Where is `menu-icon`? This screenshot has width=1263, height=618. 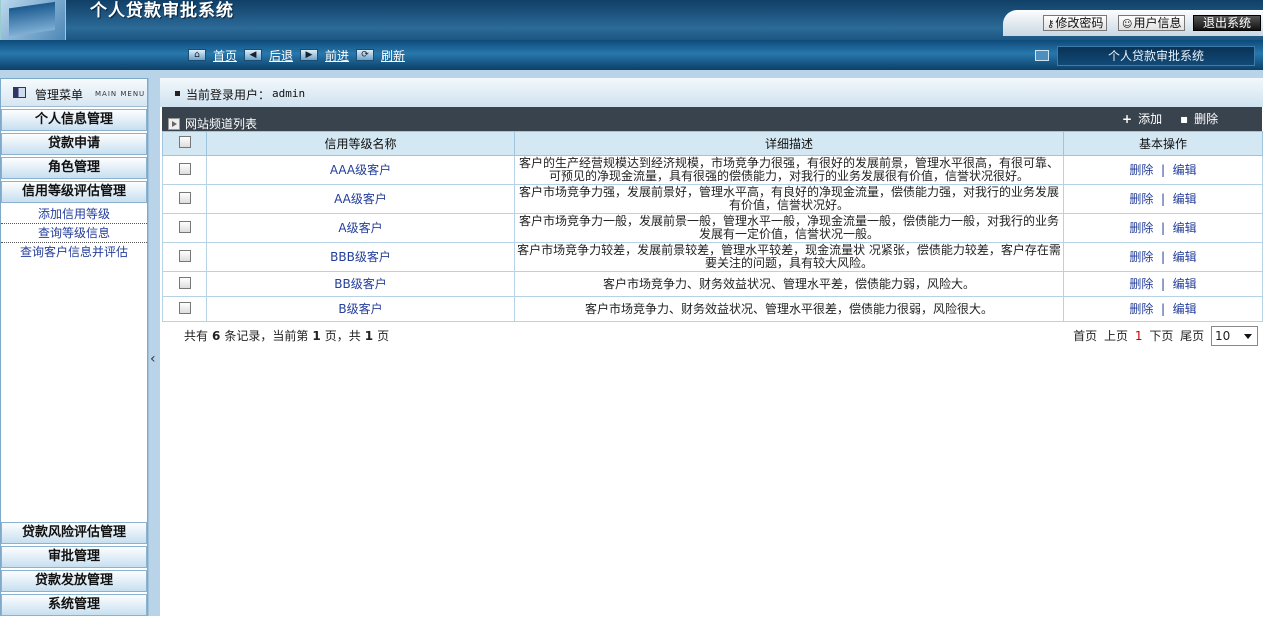 menu-icon is located at coordinates (19, 92).